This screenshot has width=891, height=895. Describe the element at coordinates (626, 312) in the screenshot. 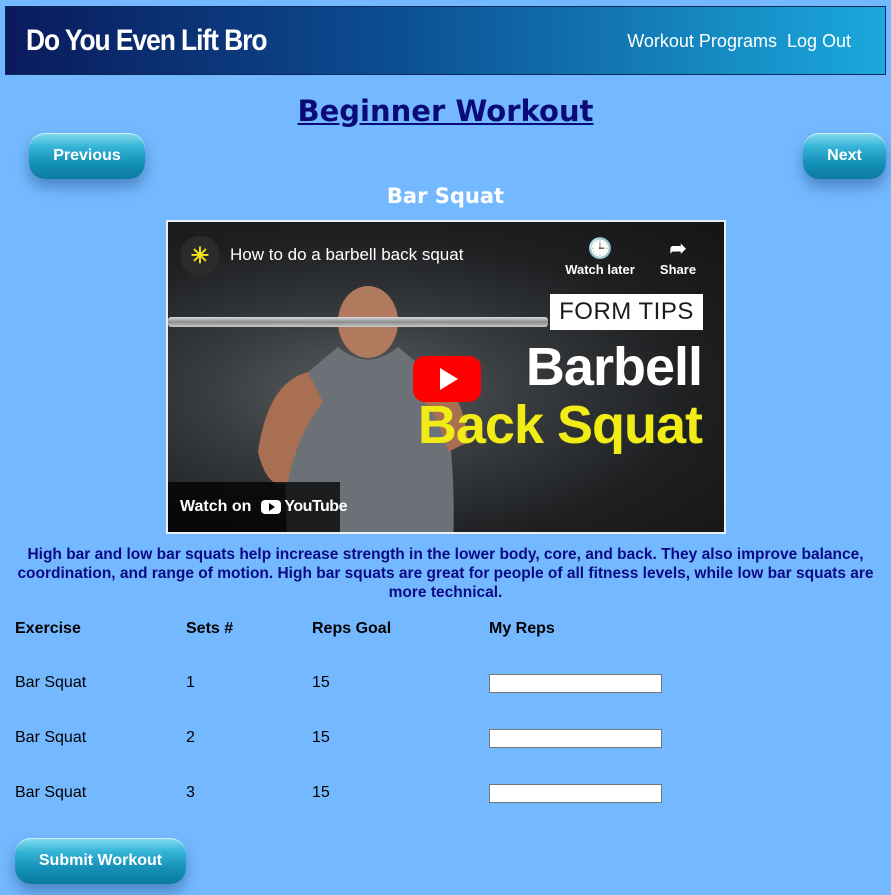

I see `thumbnail-tag: FORM TIPS` at that location.